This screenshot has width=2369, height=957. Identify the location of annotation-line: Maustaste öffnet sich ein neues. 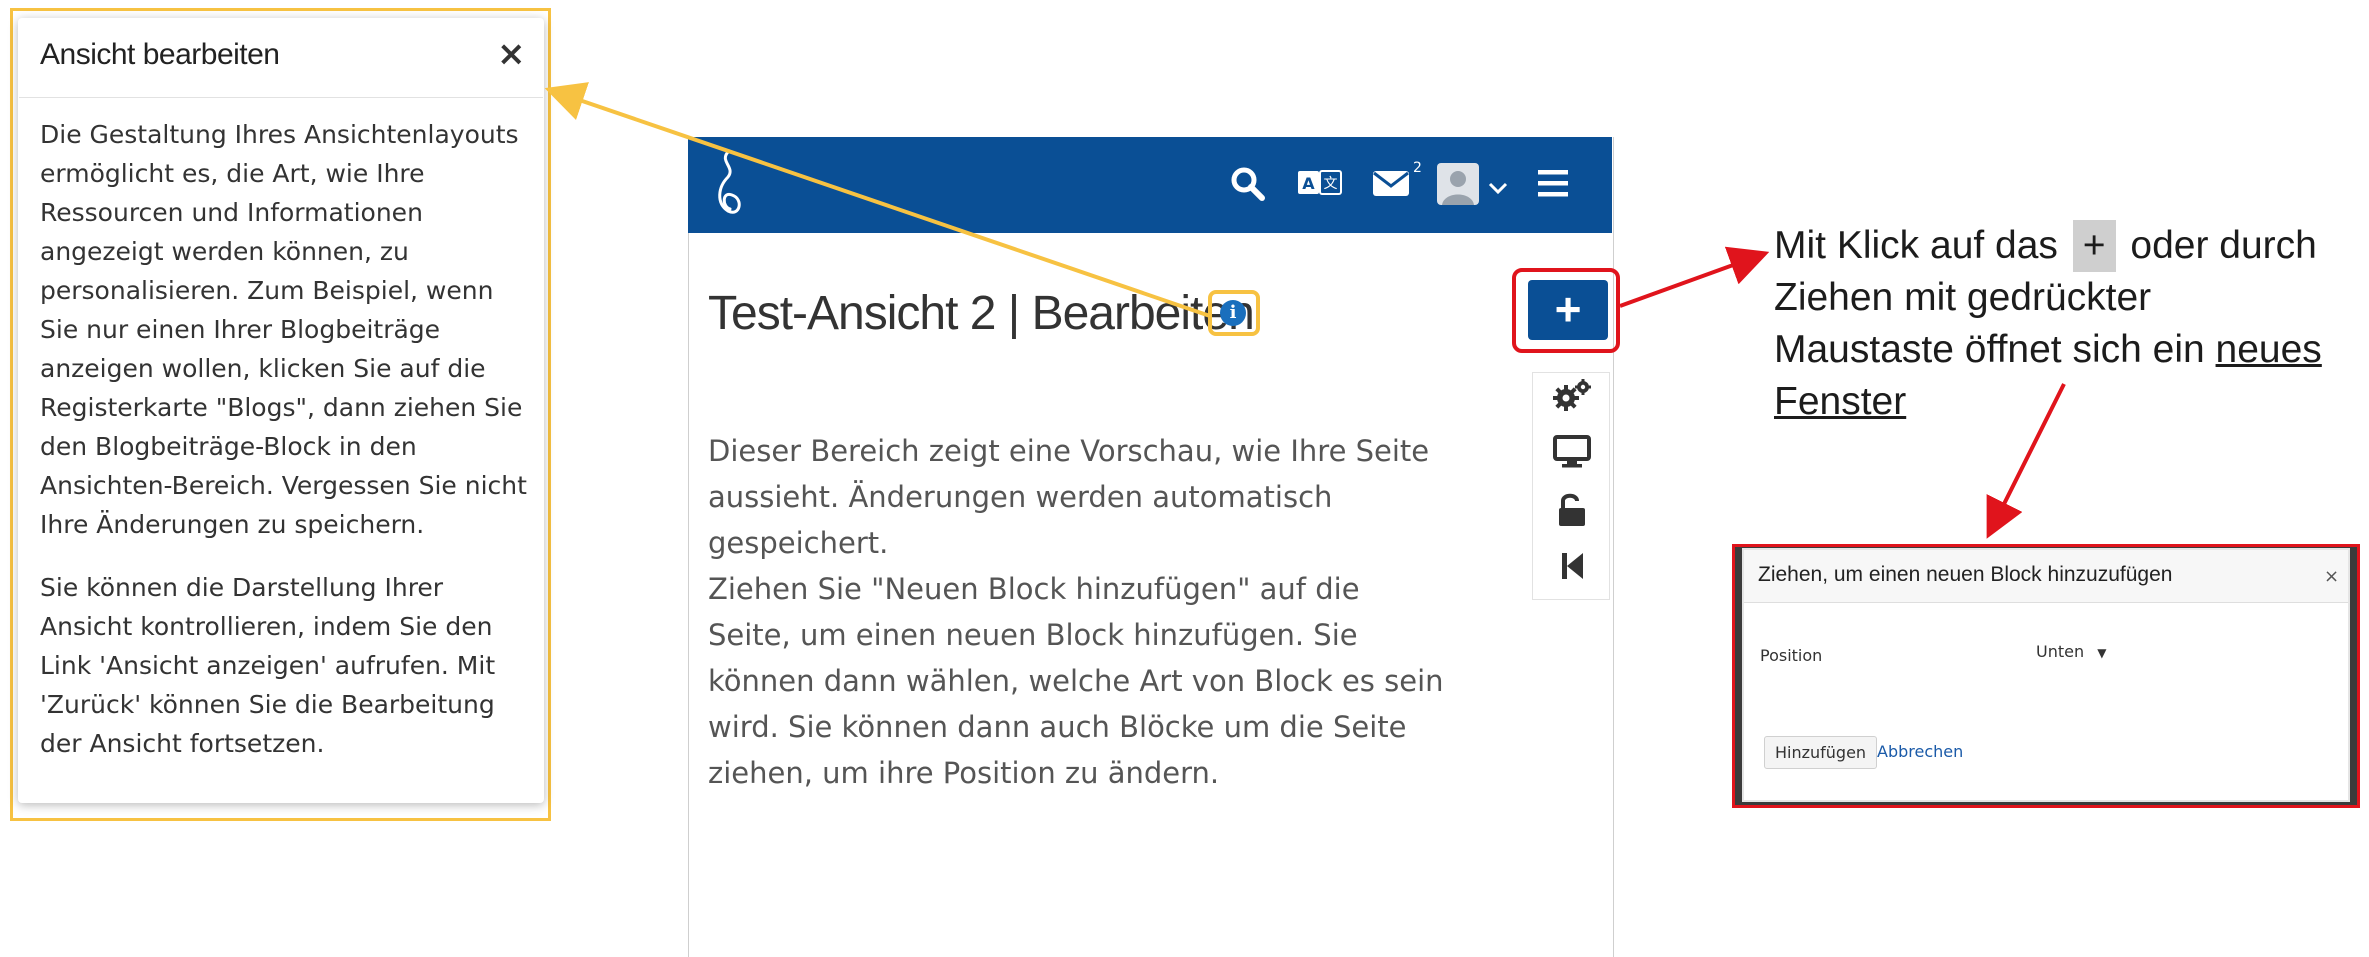
(2071, 350).